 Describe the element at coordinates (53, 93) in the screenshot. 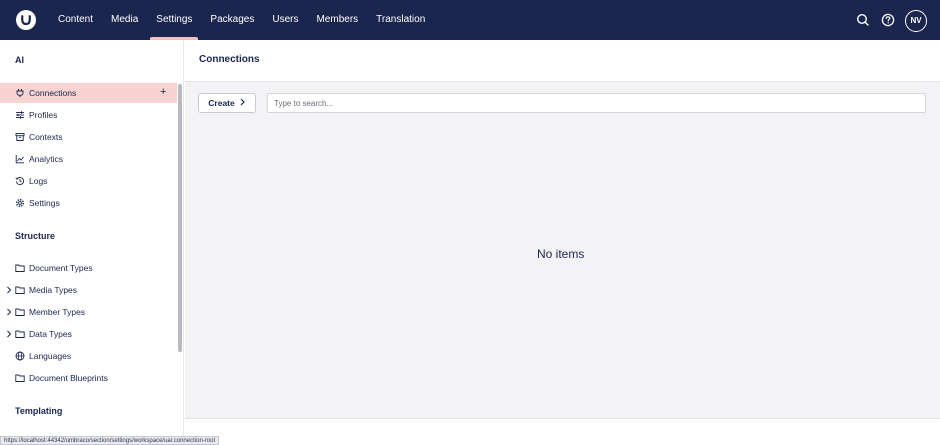

I see `sidebar-item-label: Connections` at that location.